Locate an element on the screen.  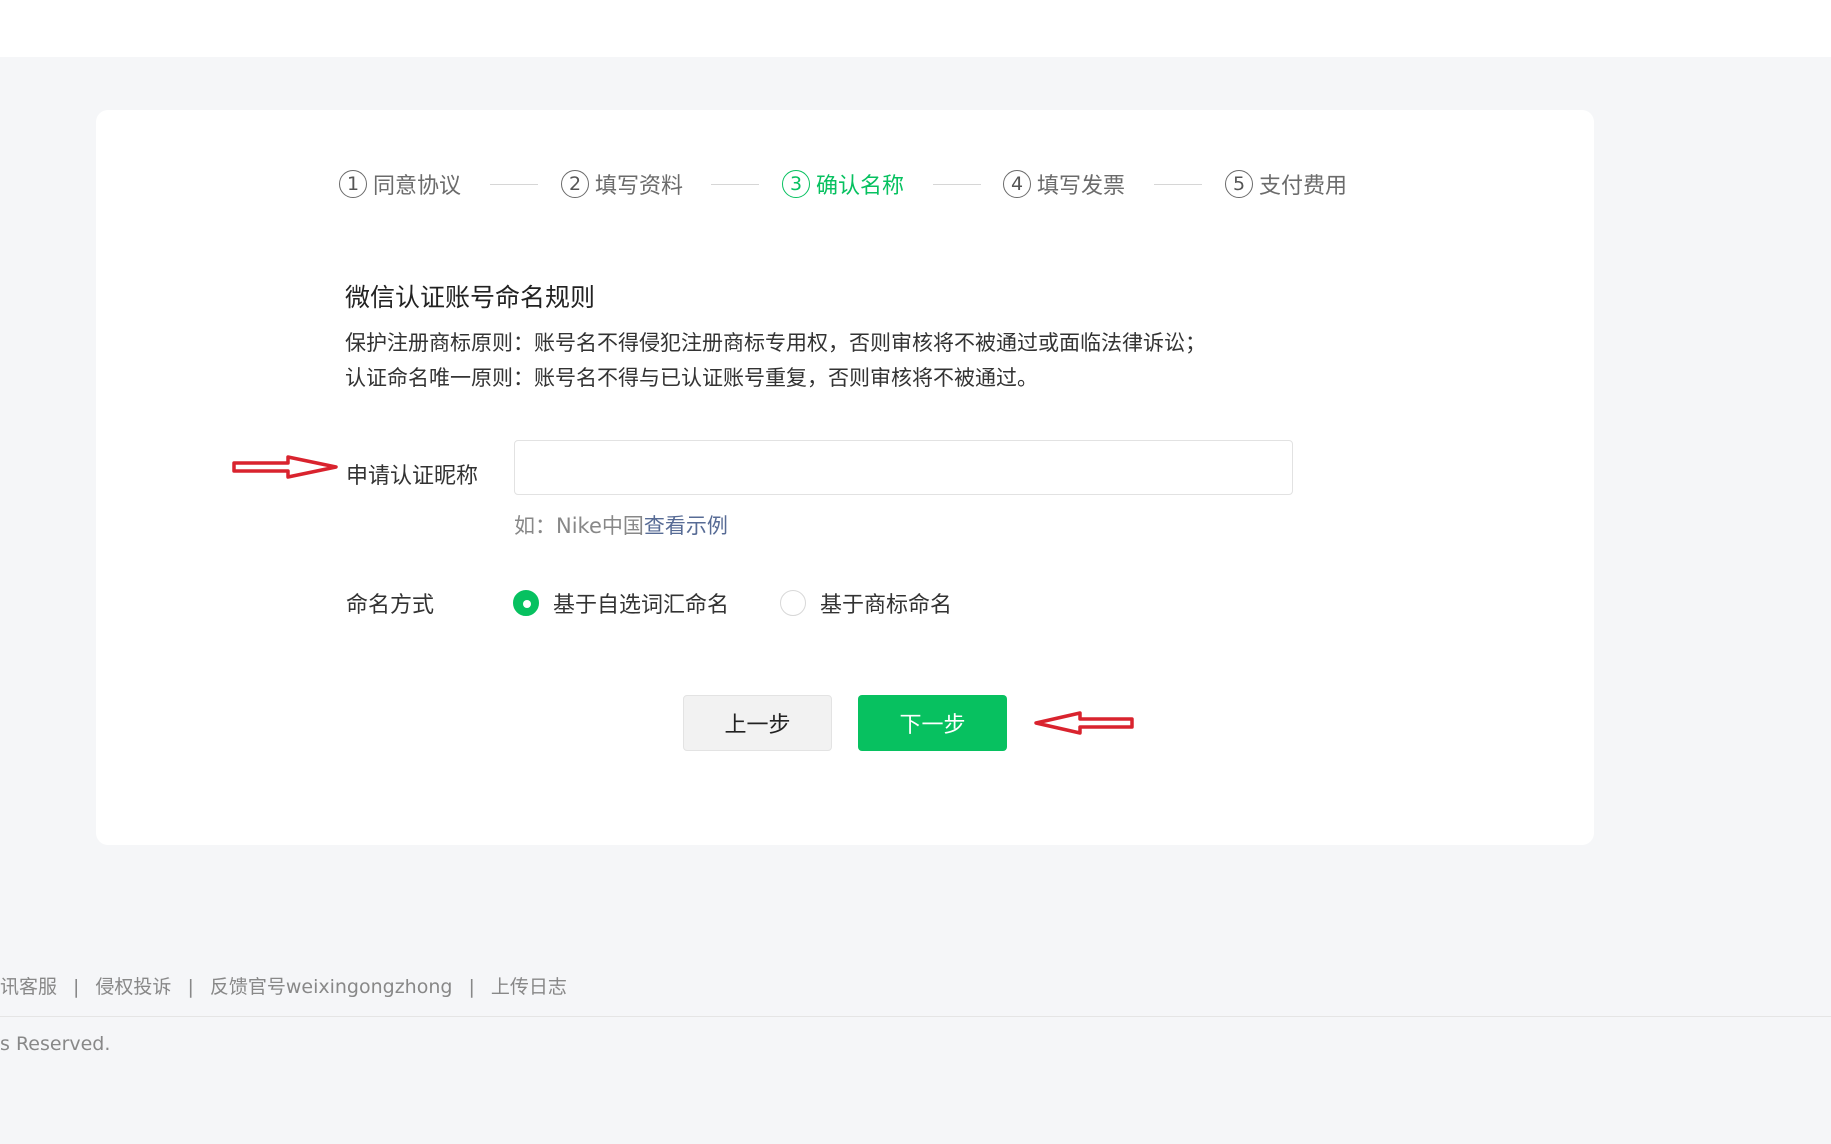
footer-link-infringement: 侵权投诉 is located at coordinates (133, 985).